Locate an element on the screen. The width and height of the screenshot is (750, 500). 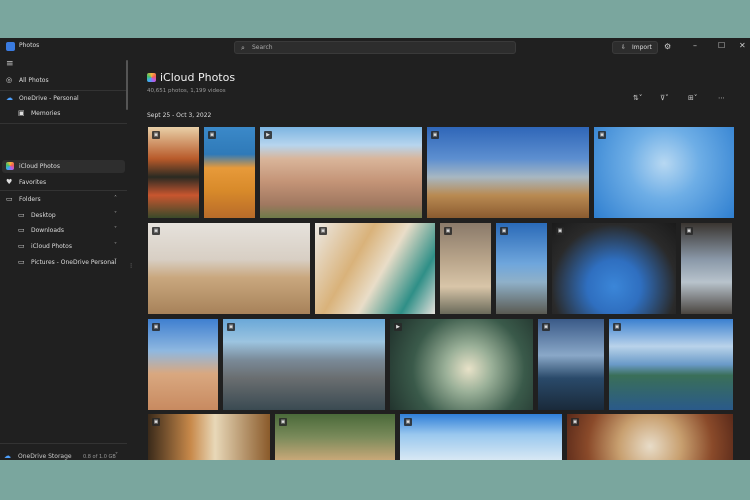
heart-icon: ♥ is located at coordinates (9, 182).